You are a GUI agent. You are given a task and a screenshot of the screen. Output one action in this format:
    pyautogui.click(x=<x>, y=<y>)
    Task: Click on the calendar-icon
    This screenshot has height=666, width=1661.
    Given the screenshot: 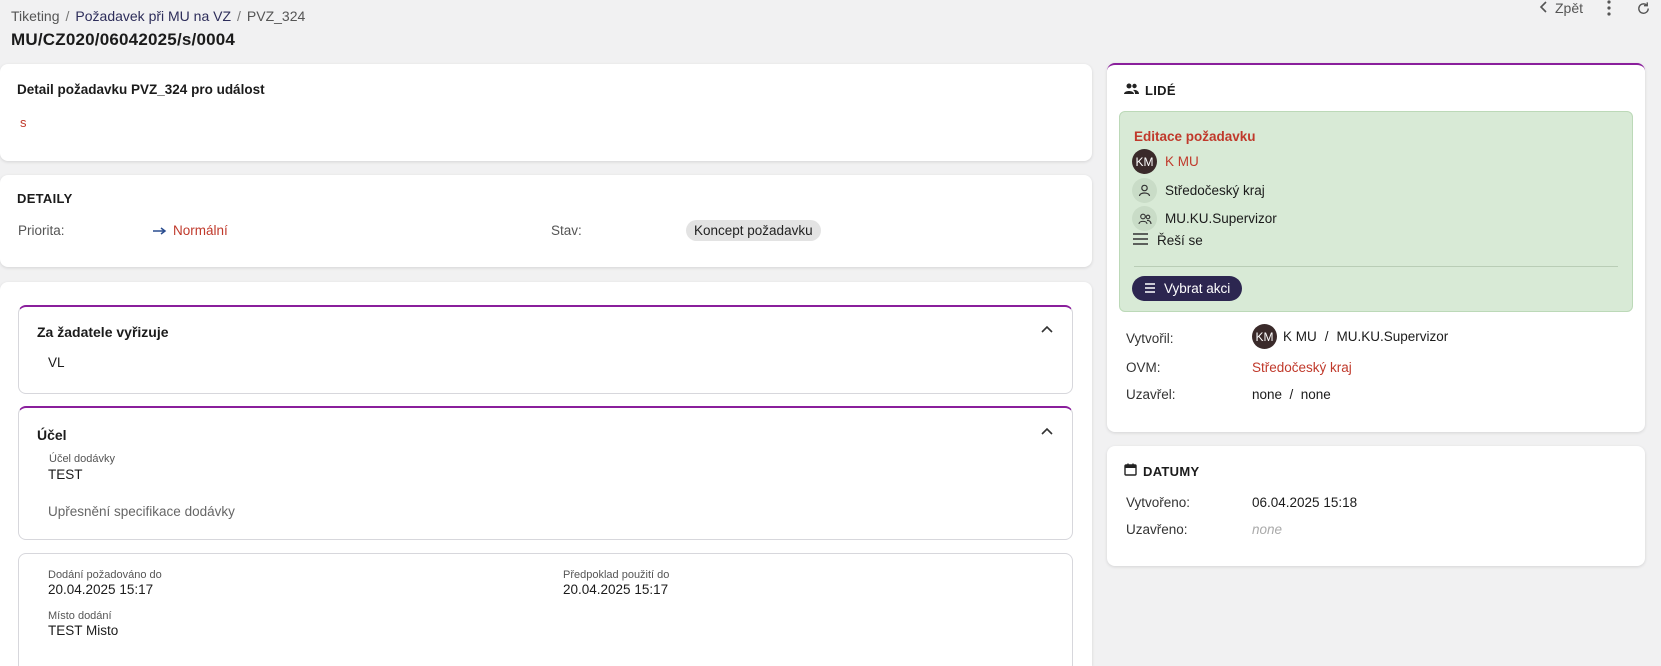 What is the action you would take?
    pyautogui.click(x=1130, y=471)
    